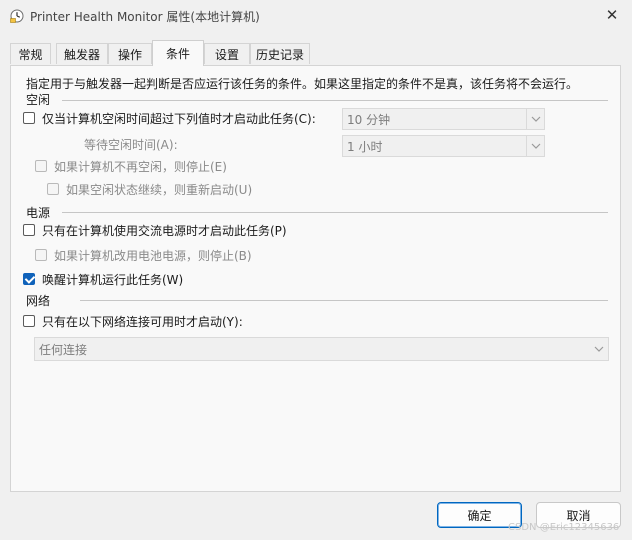  I want to click on network-connection-value: 任何连接, so click(63, 350).